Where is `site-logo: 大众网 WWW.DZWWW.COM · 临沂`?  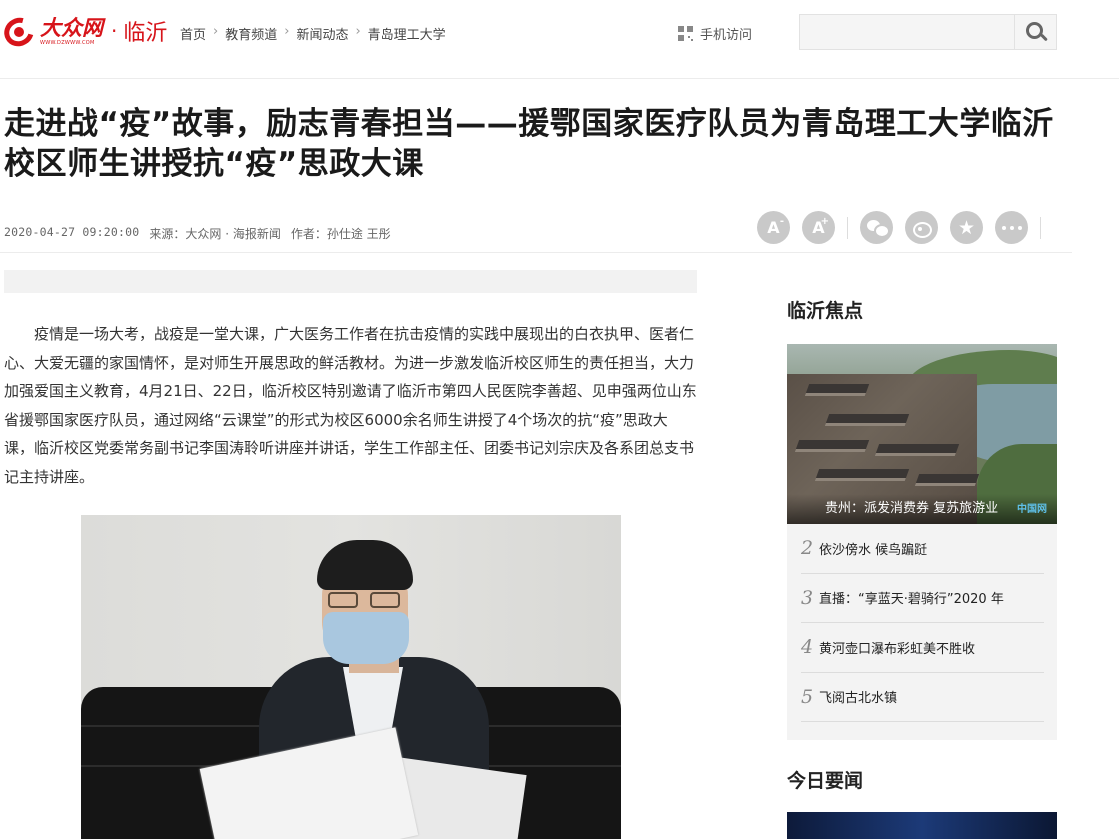
site-logo: 大众网 WWW.DZWWW.COM · 临沂 is located at coordinates (84, 32).